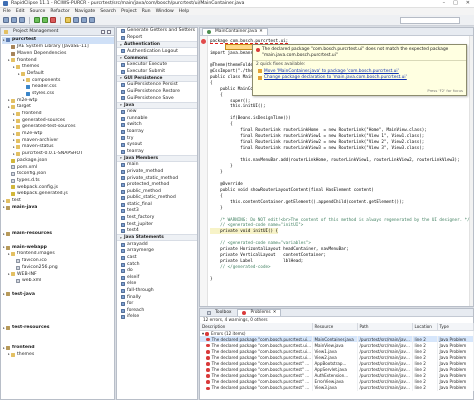 Image resolution: width=474 pixels, height=400 pixels. Describe the element at coordinates (157, 224) in the screenshot. I see `palette-item: test_jupiter` at that location.